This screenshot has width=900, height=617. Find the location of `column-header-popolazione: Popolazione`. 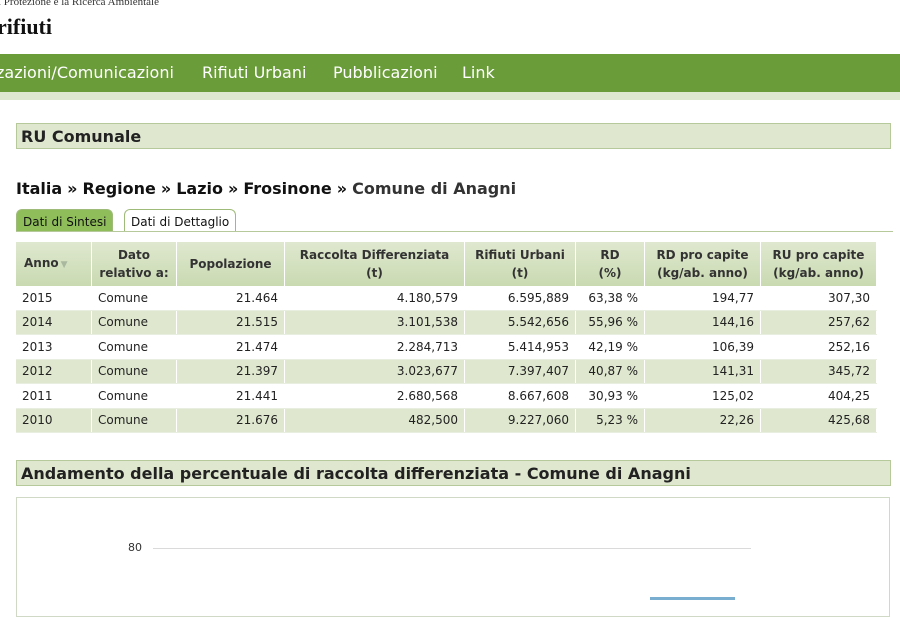

column-header-popolazione: Popolazione is located at coordinates (230, 264).